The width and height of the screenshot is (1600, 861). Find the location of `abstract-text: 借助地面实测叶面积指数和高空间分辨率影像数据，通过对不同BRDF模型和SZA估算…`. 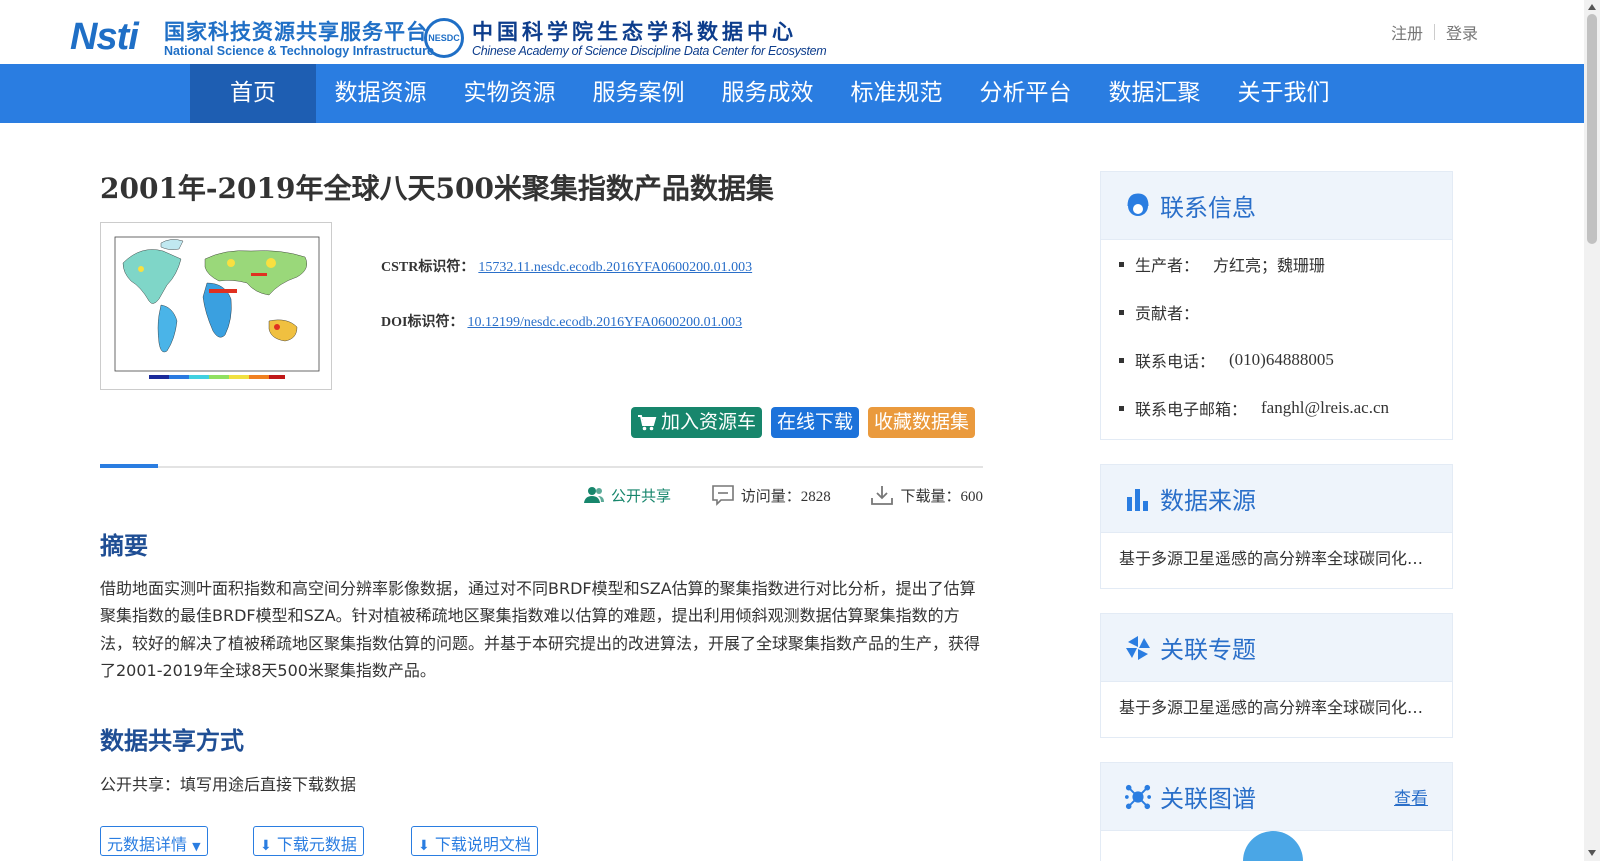

abstract-text: 借助地面实测叶面积指数和高空间分辨率影像数据，通过对不同BRDF模型和SZA估算… is located at coordinates (540, 629).